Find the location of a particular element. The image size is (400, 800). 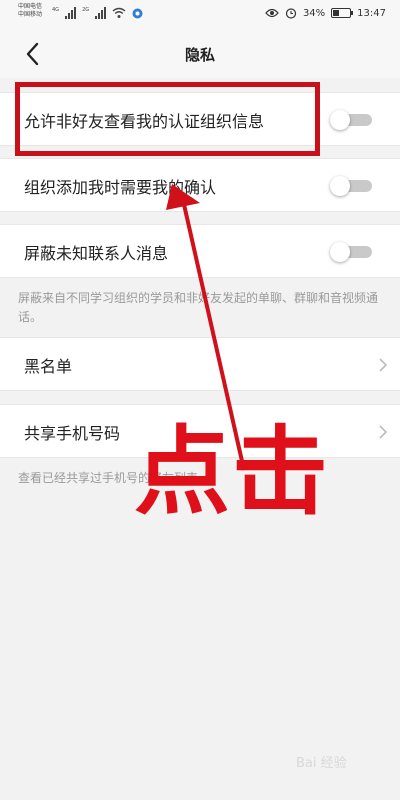

arrow-annotation is located at coordinates (206, 327).